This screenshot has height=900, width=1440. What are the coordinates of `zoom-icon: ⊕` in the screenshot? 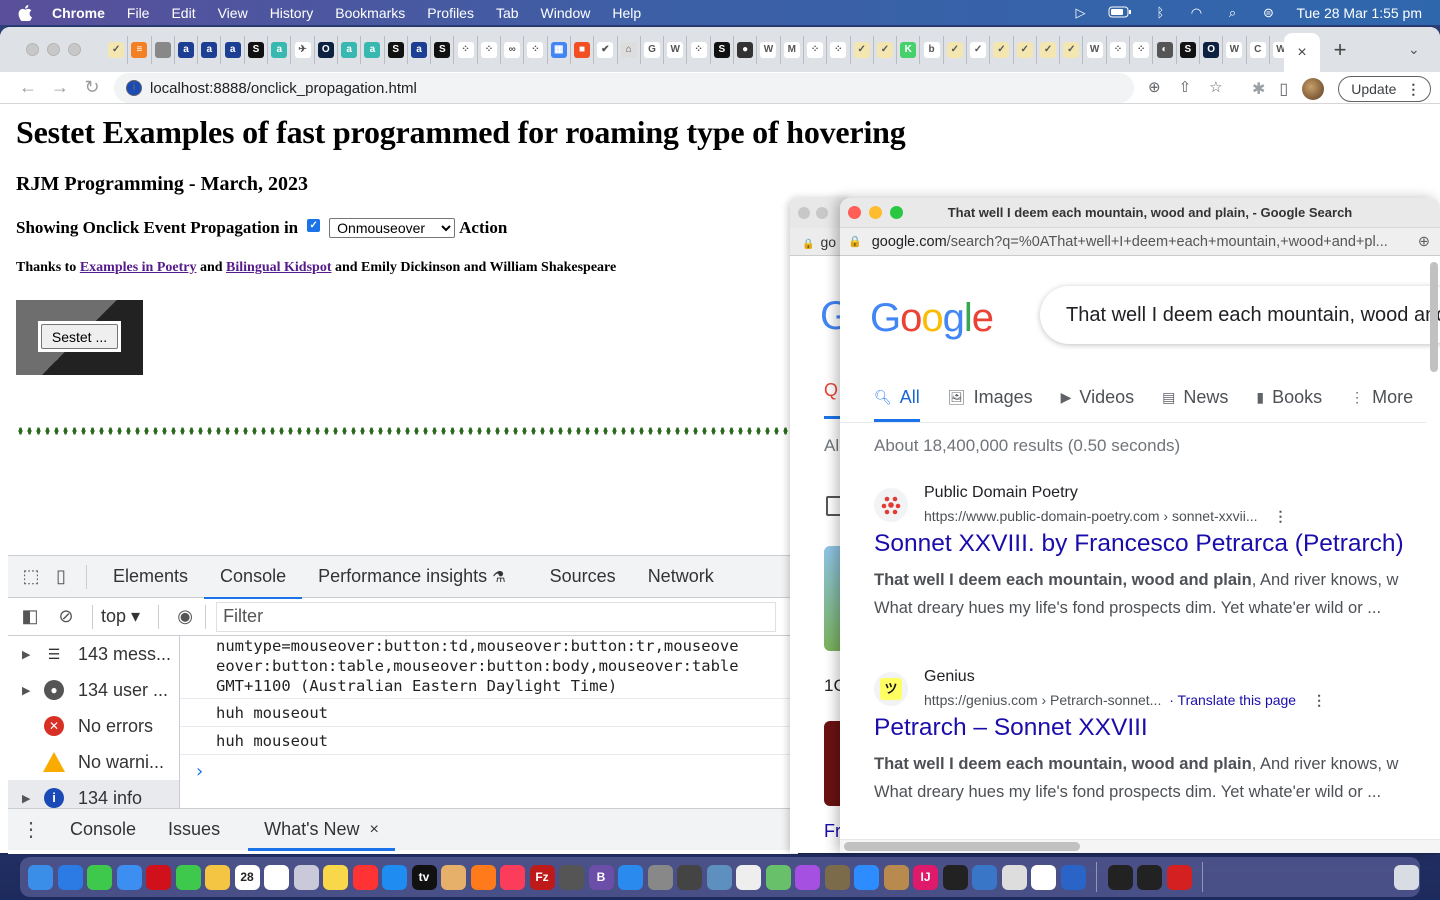 It's located at (1154, 87).